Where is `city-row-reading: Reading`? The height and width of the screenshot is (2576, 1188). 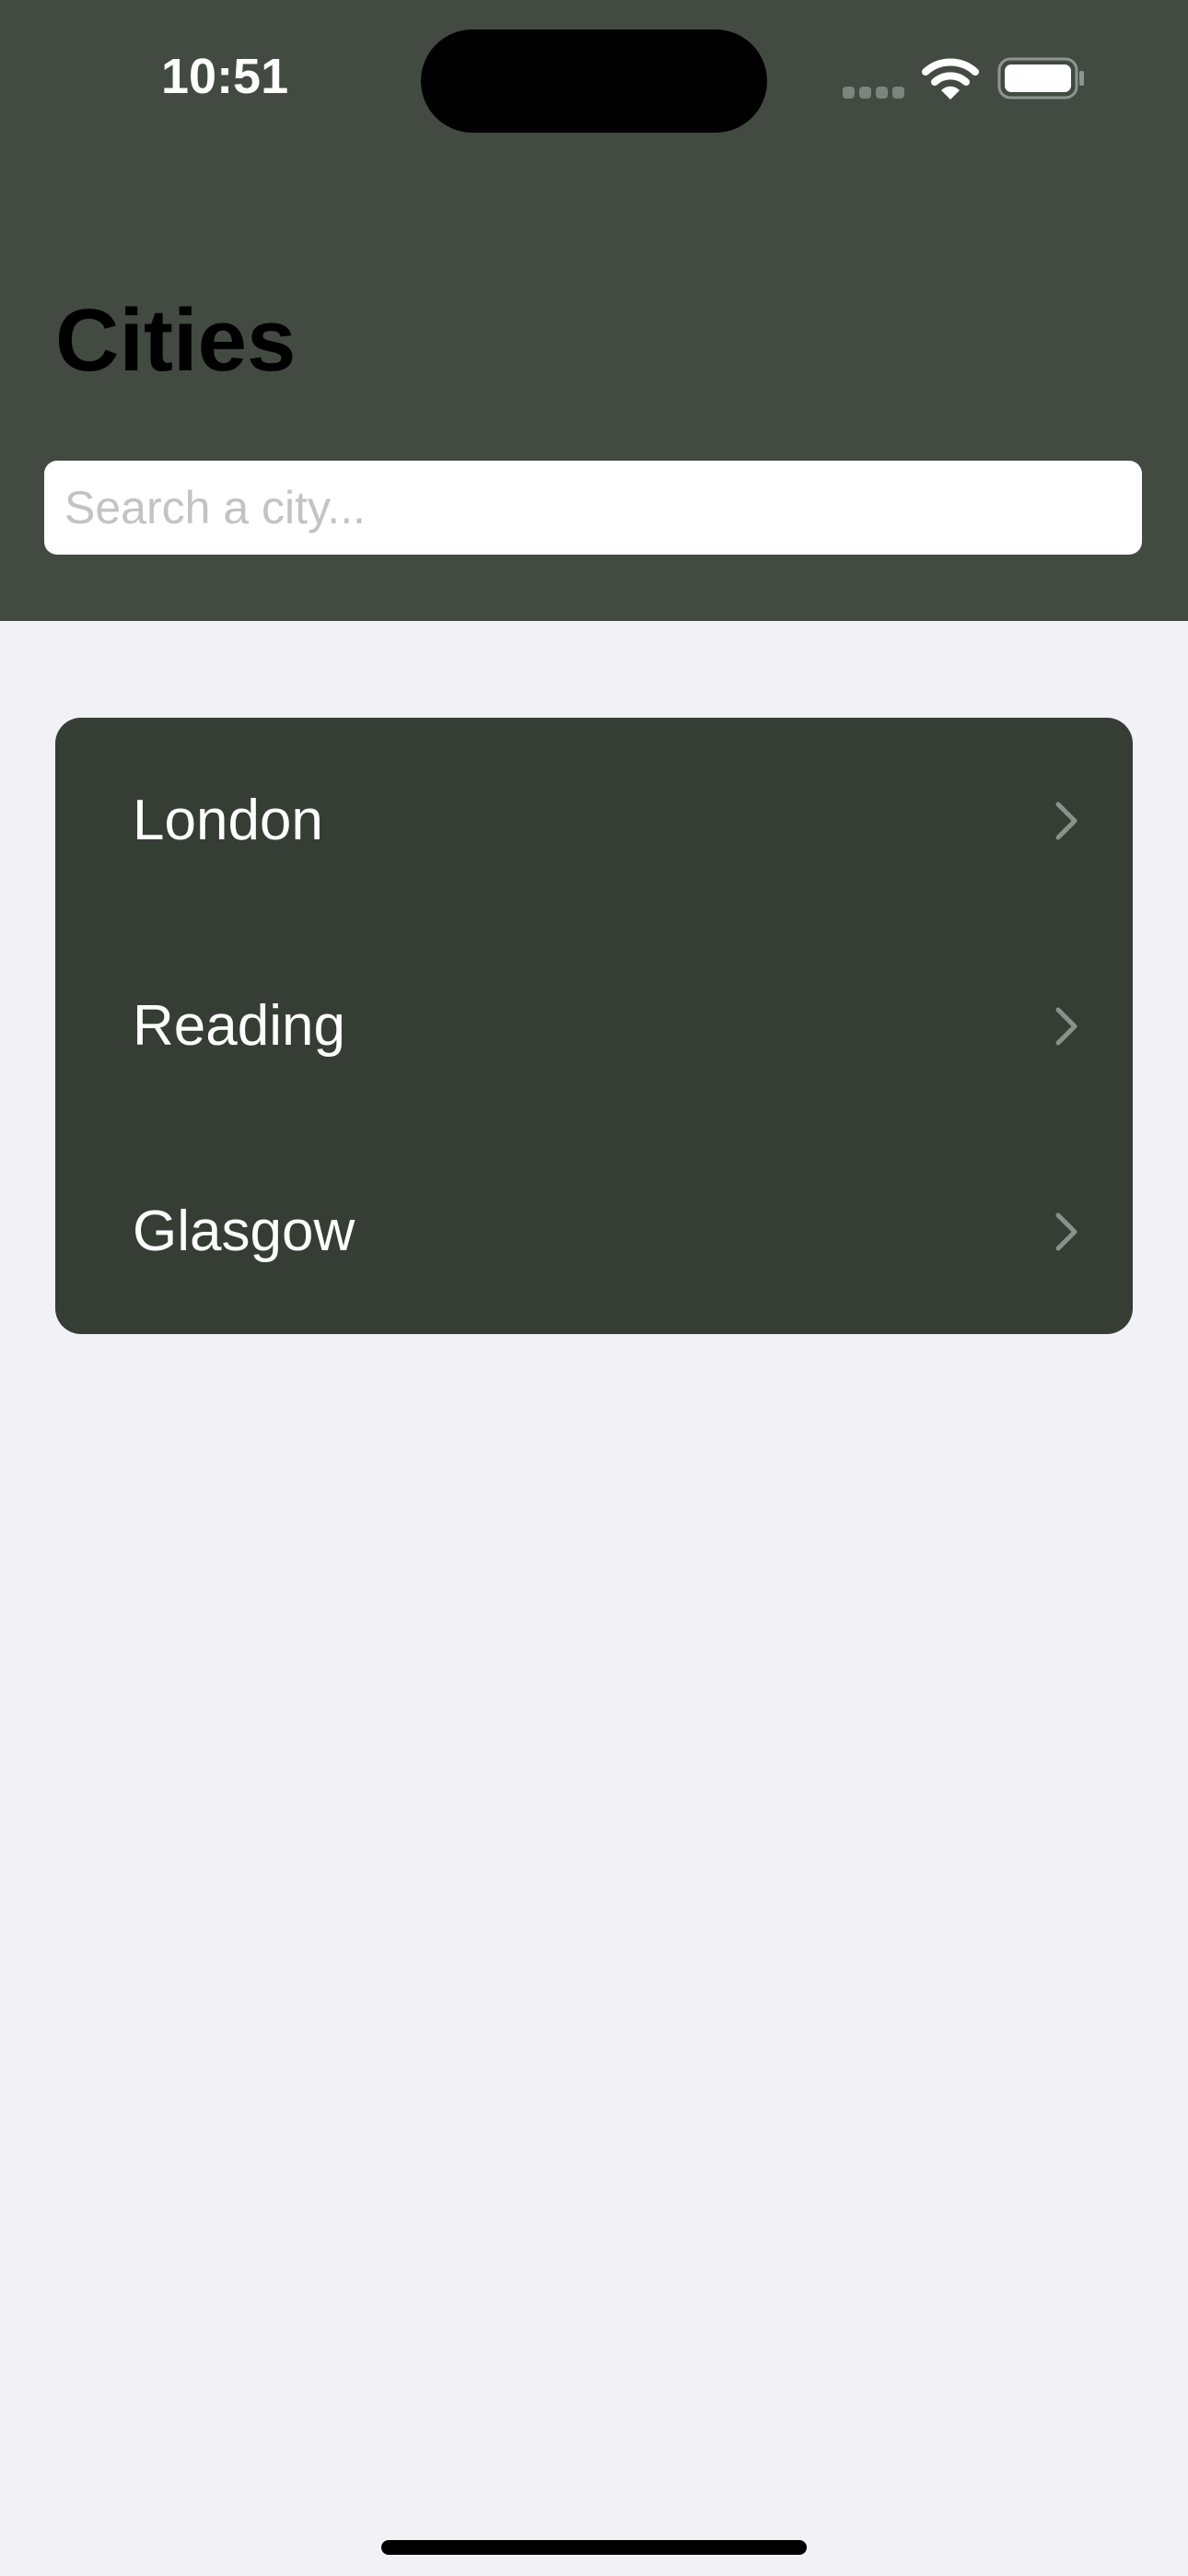 city-row-reading: Reading is located at coordinates (594, 1026).